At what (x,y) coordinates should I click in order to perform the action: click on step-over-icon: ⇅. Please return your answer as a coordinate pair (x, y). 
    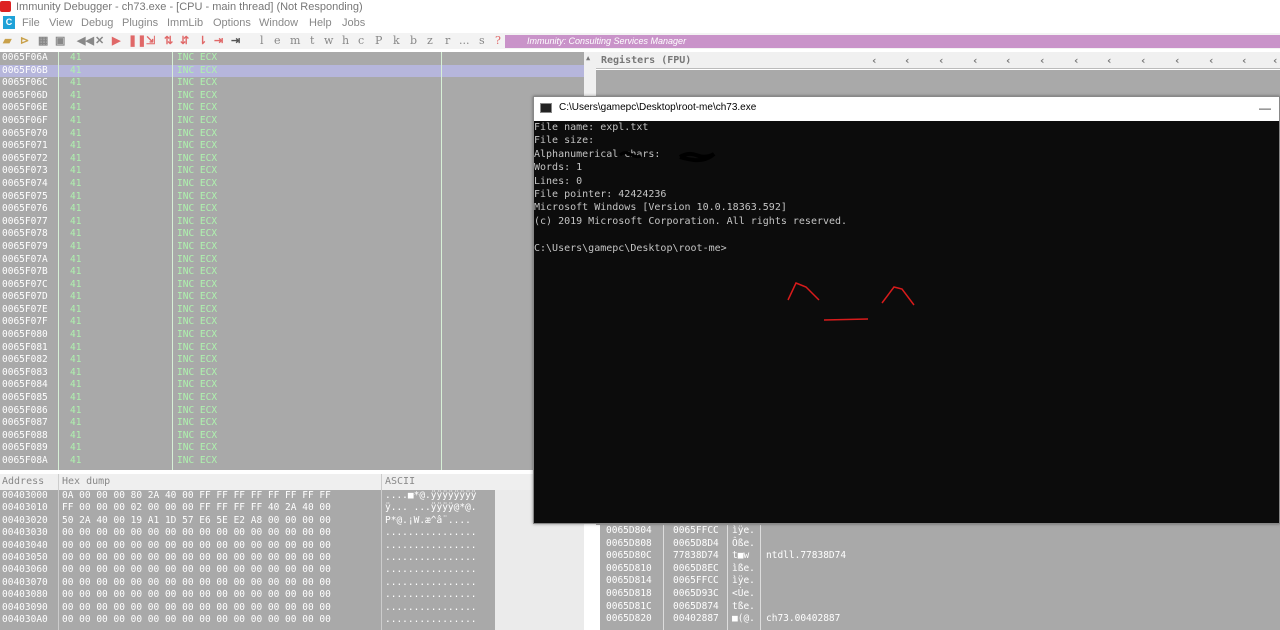
    Looking at the image, I should click on (168, 41).